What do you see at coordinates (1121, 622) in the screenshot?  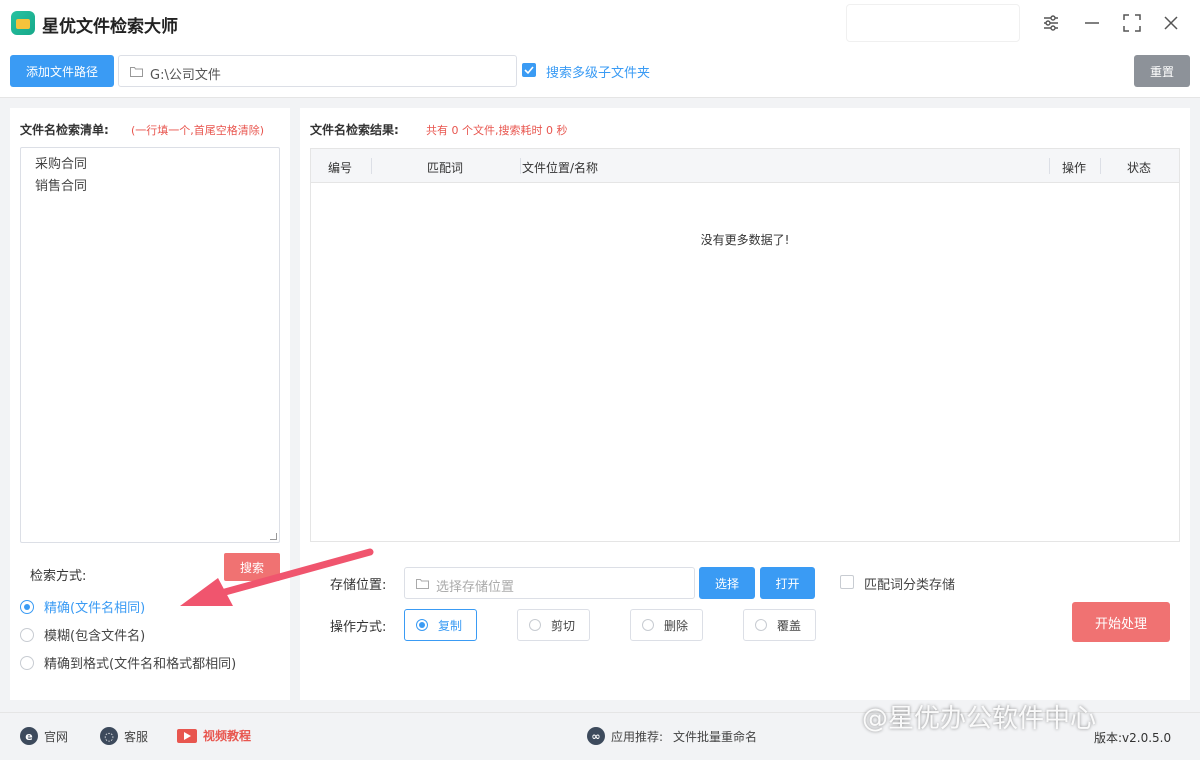 I see `start-processing-button: 开始处理` at bounding box center [1121, 622].